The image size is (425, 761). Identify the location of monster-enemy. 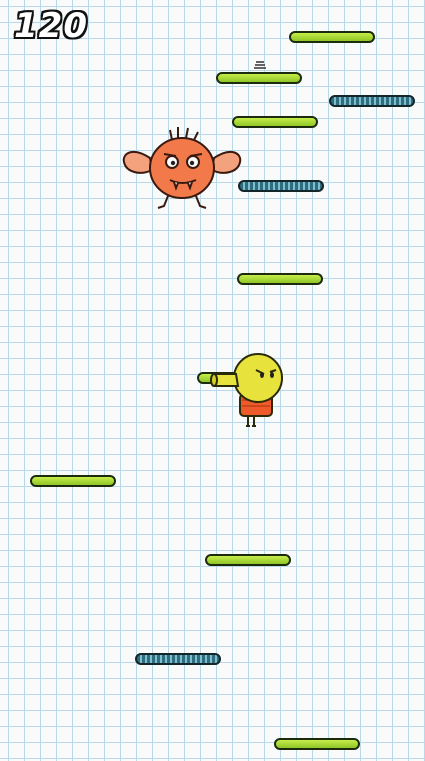
(182, 168).